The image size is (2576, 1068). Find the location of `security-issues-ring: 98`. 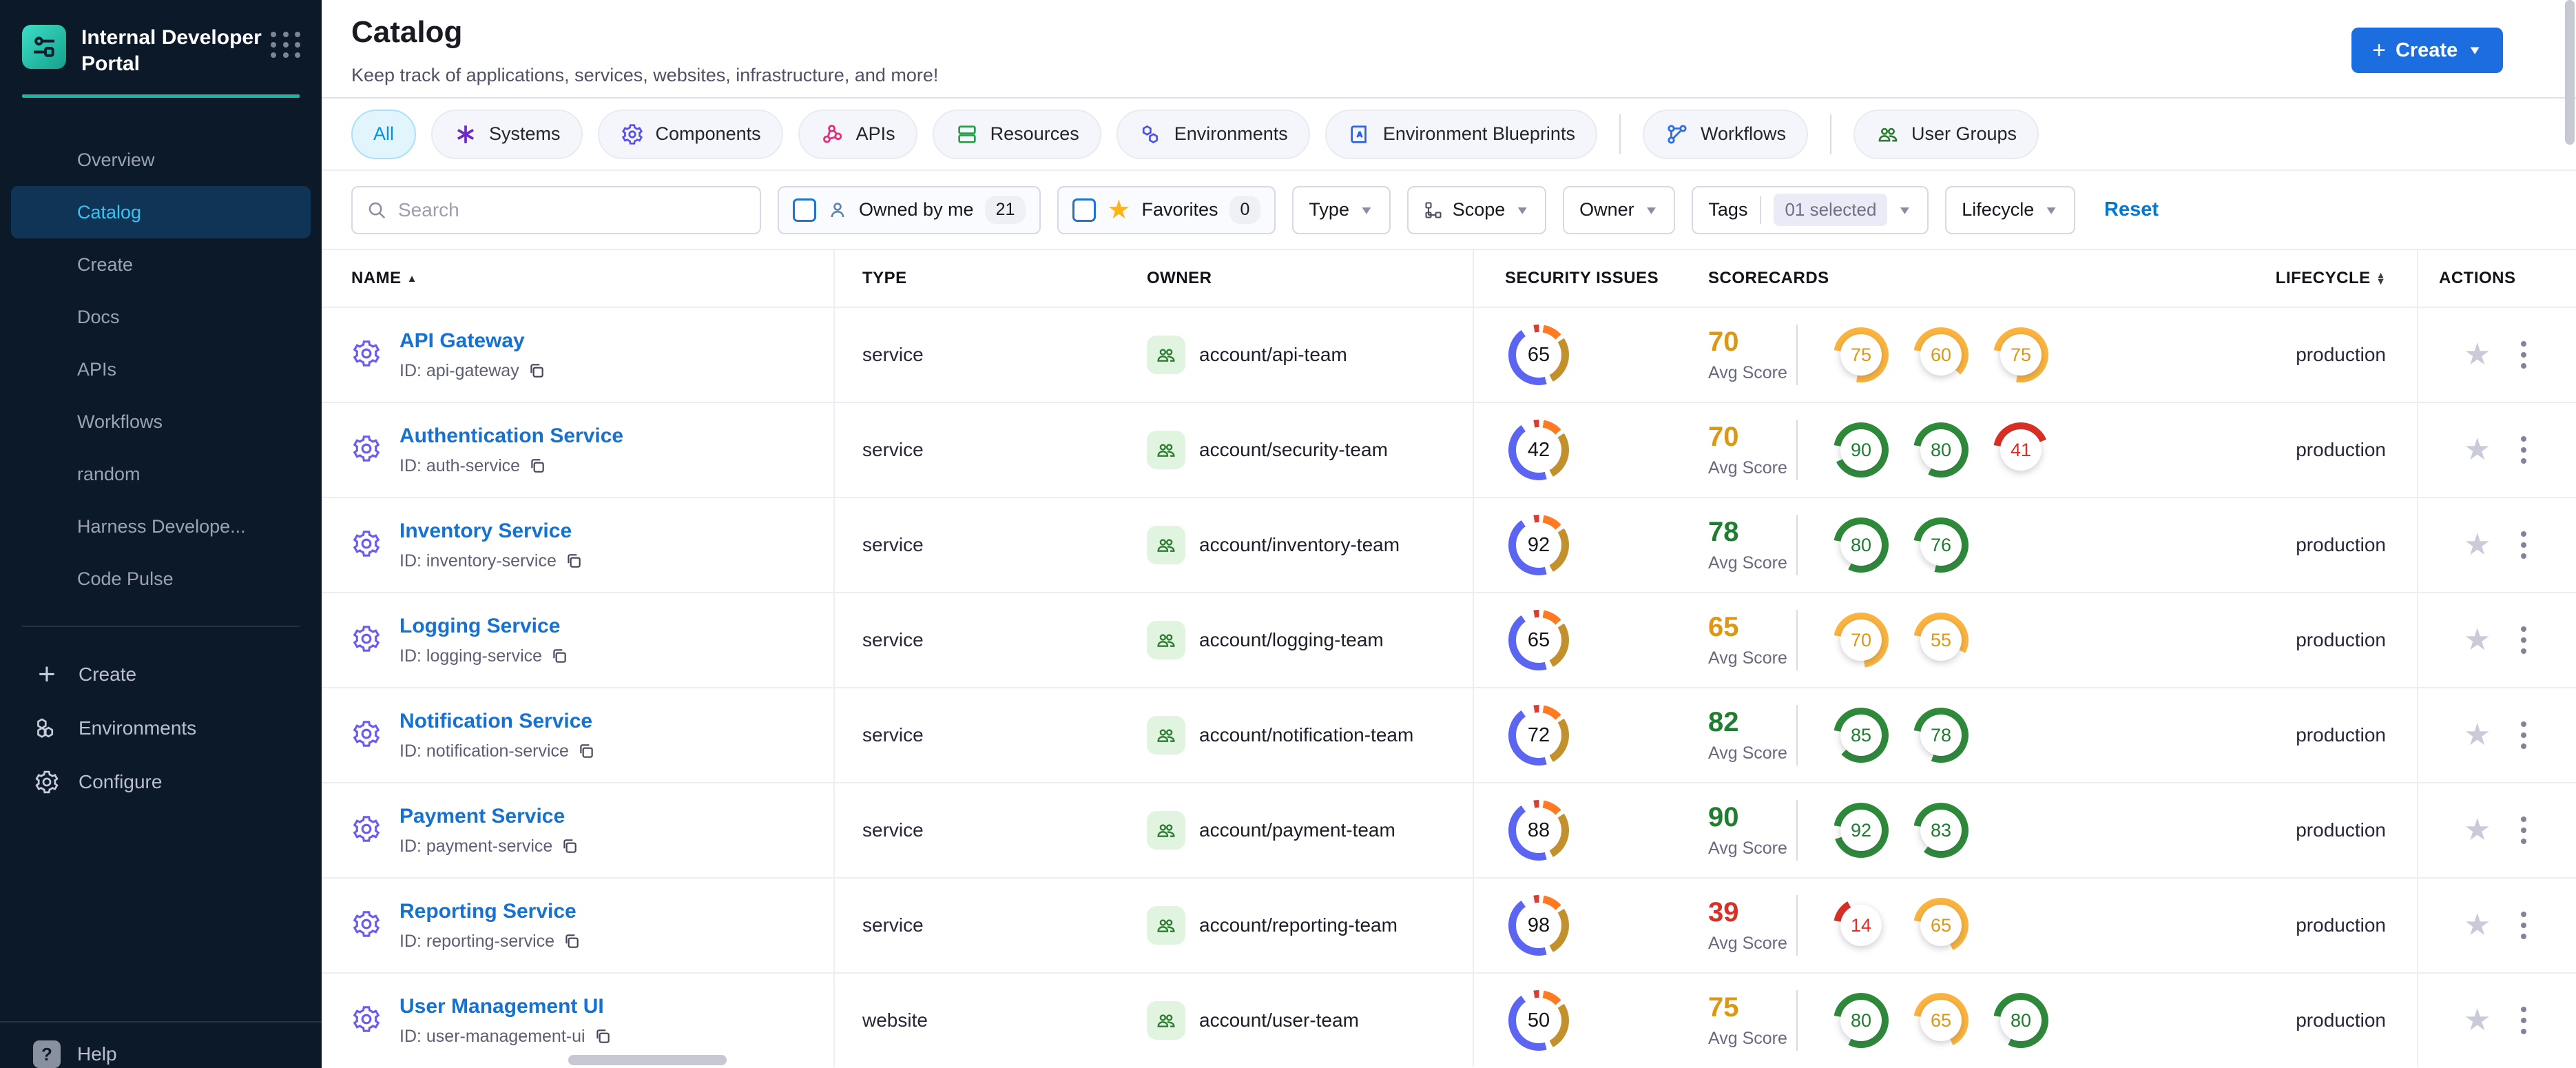

security-issues-ring: 98 is located at coordinates (1538, 926).